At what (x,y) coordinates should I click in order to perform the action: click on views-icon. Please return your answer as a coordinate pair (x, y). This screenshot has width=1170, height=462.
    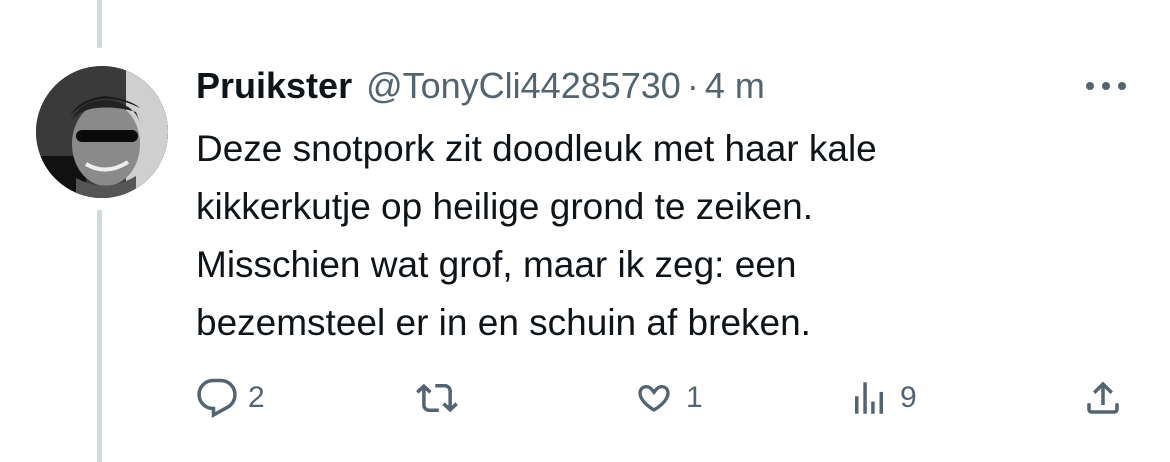
    Looking at the image, I should click on (869, 398).